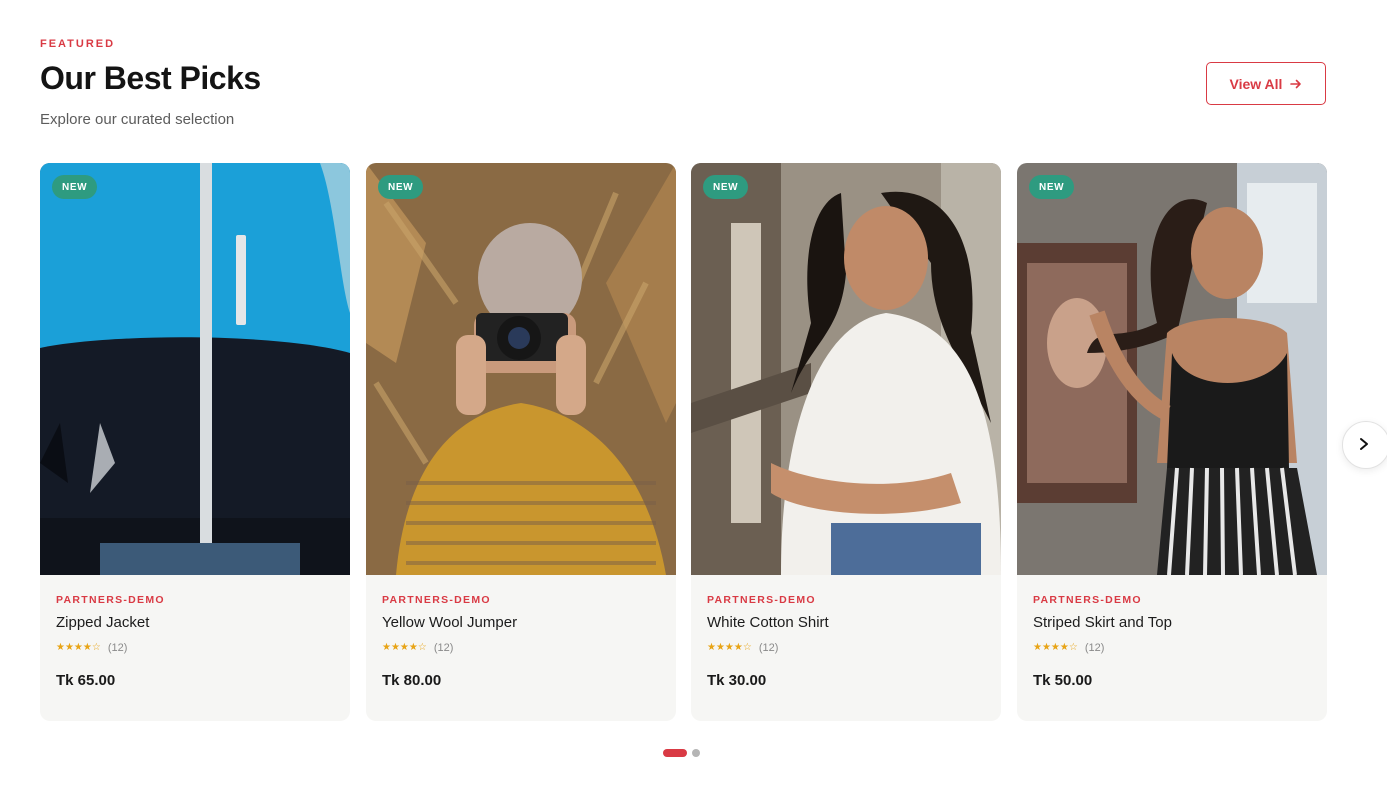  What do you see at coordinates (1102, 622) in the screenshot?
I see `product-name: Striped Skirt and Top` at bounding box center [1102, 622].